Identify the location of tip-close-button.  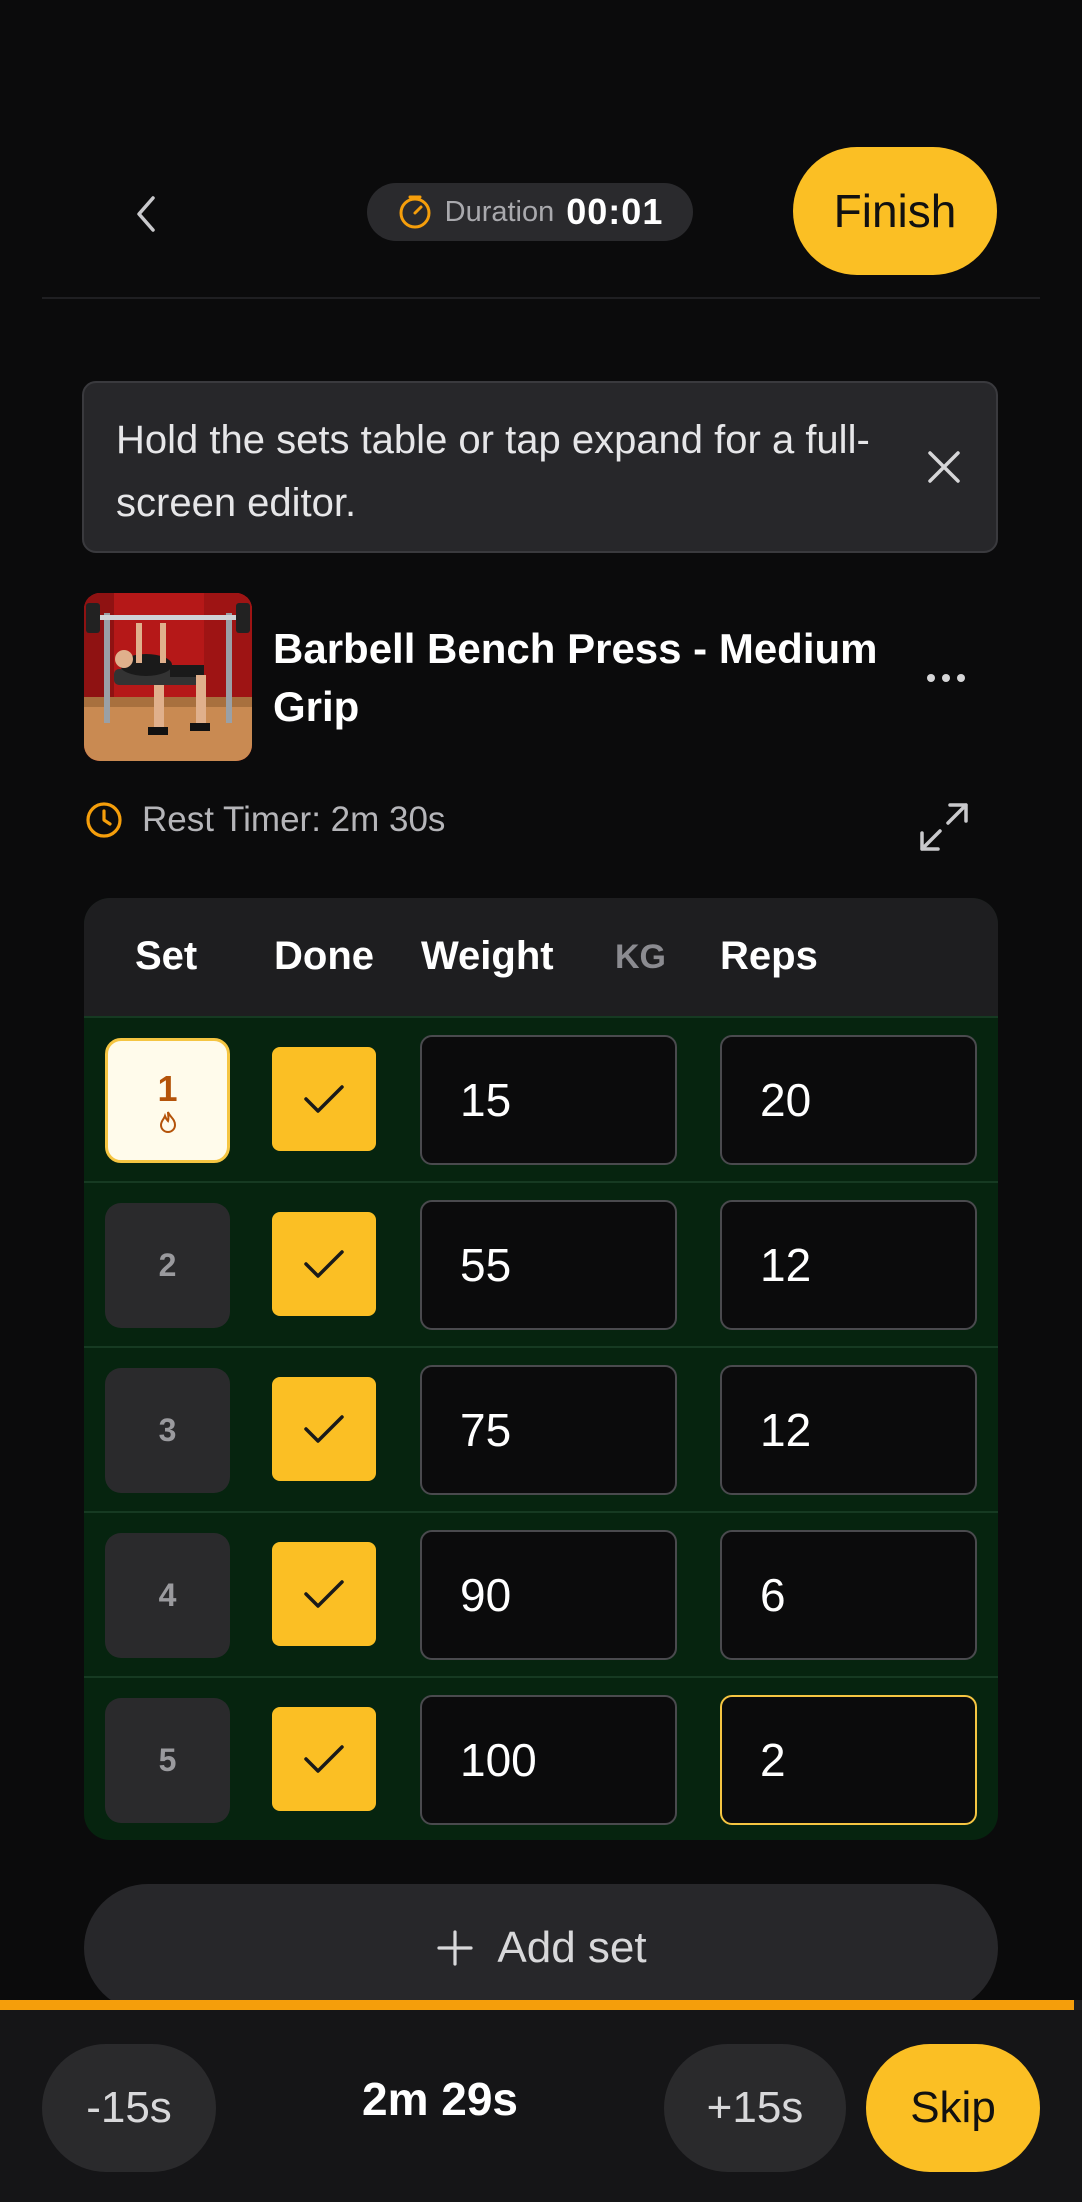
(944, 467).